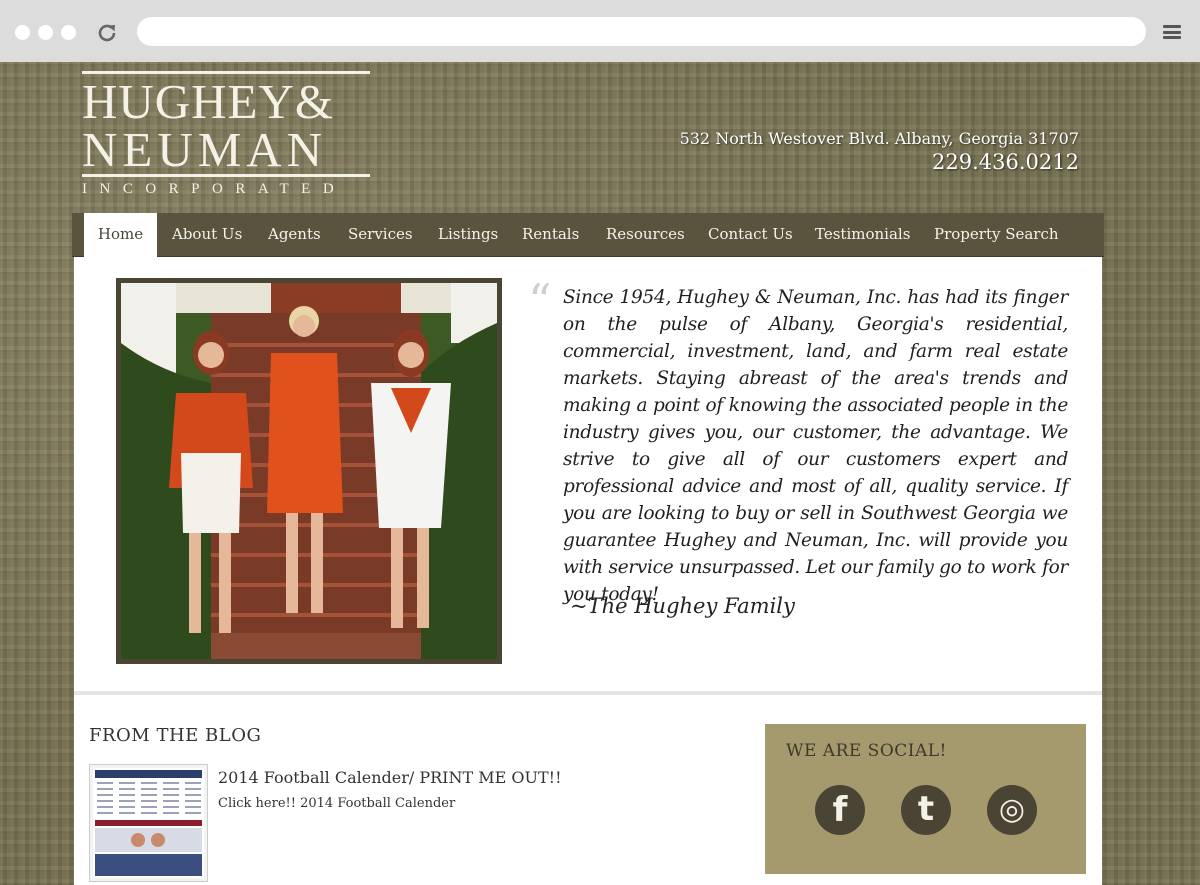 This screenshot has height=885, width=1200. What do you see at coordinates (205, 149) in the screenshot?
I see `logo-line-2: NEUMAN` at bounding box center [205, 149].